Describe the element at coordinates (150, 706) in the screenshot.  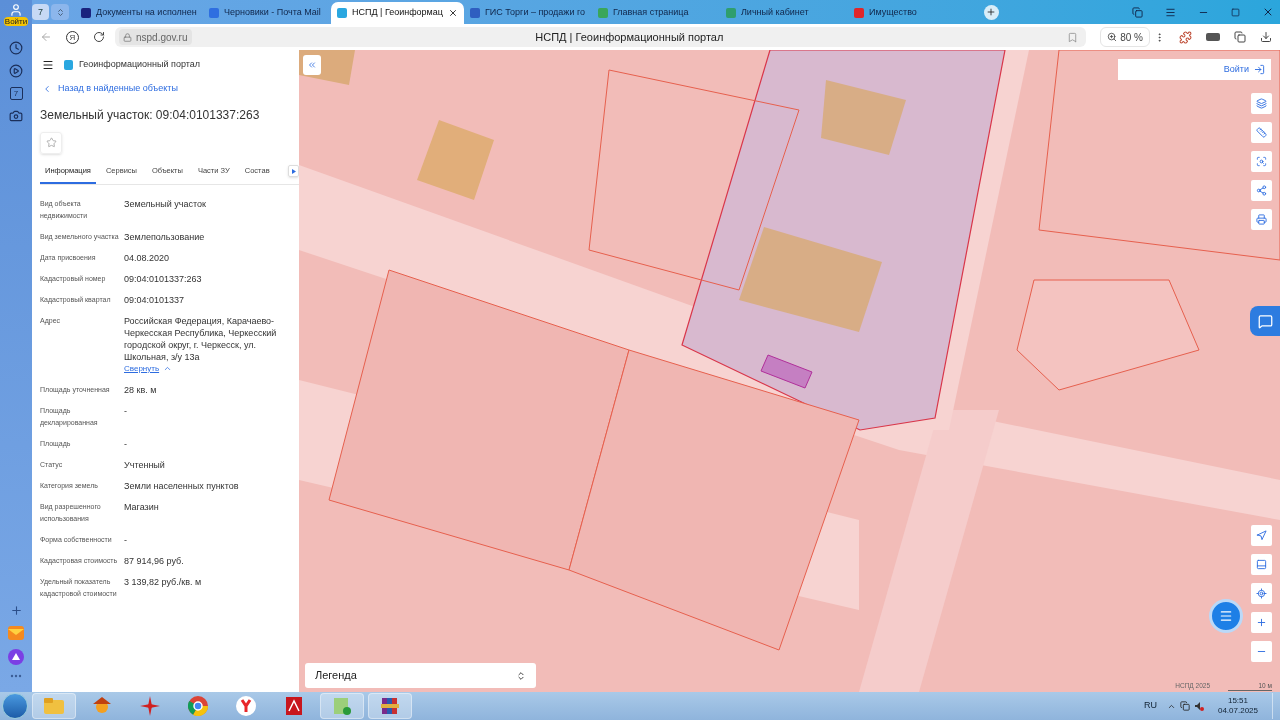
I see `pinwheel-icon` at that location.